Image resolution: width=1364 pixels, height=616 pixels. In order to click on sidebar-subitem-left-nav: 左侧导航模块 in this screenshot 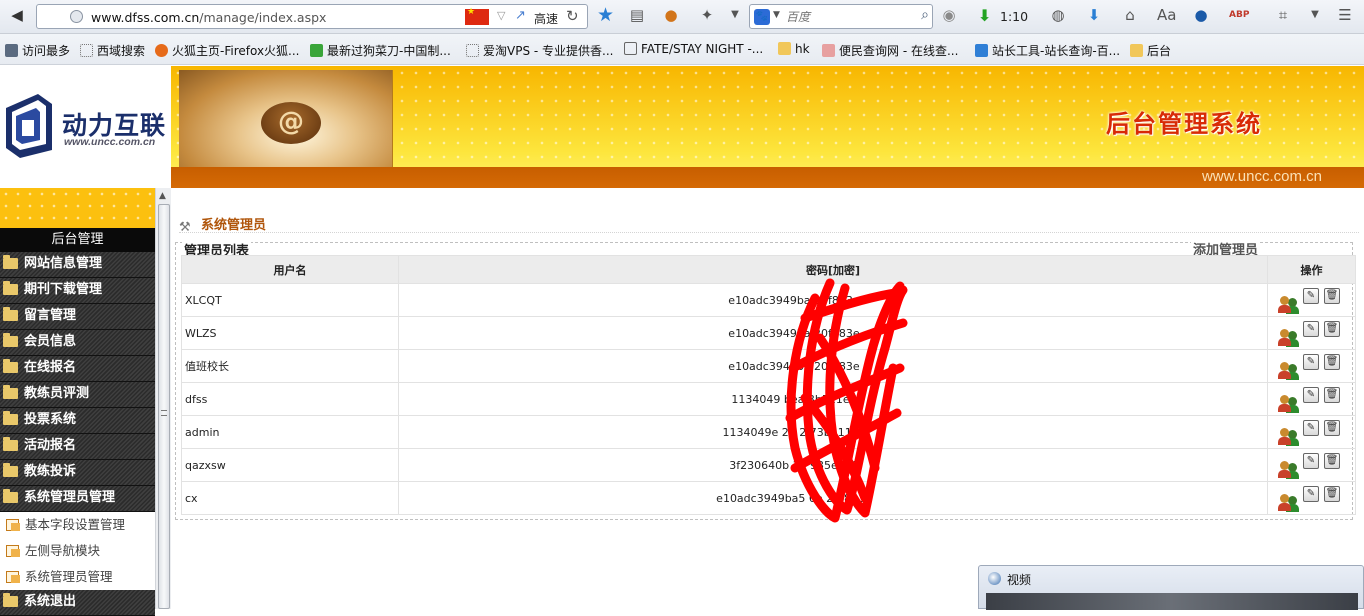, I will do `click(77, 551)`.